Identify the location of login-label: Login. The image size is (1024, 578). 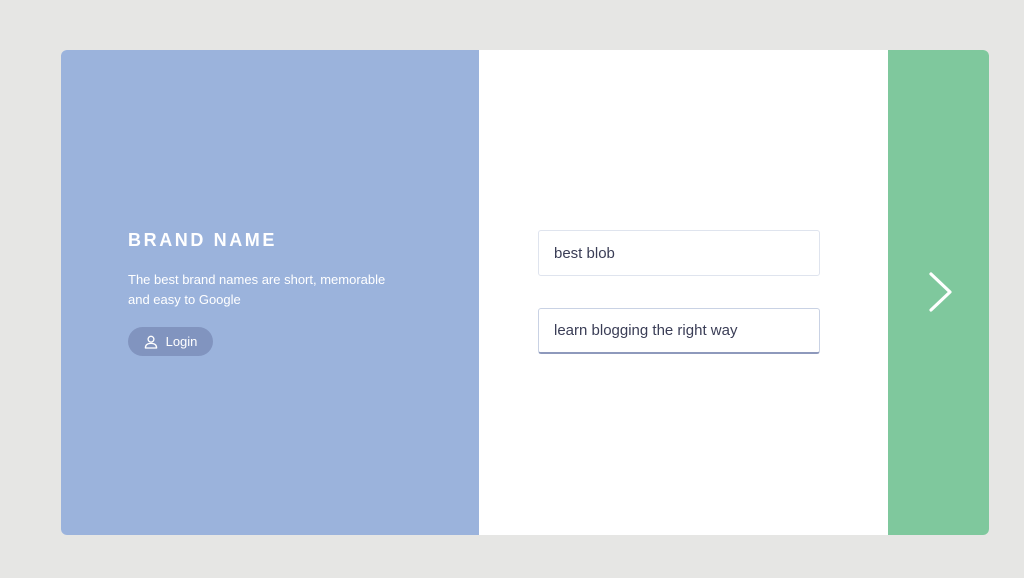
(181, 341).